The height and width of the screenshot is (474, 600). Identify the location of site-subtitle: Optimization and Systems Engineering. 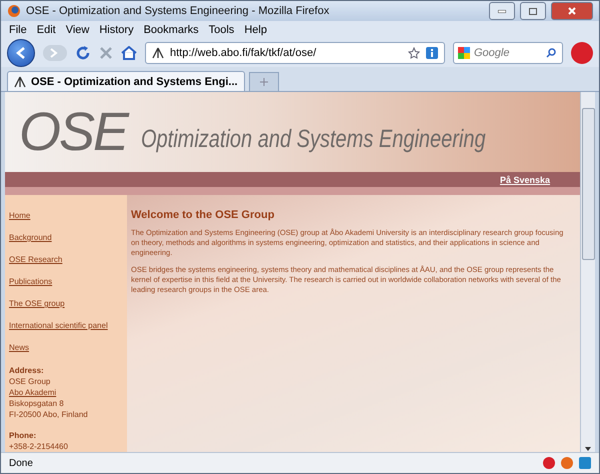
(313, 139).